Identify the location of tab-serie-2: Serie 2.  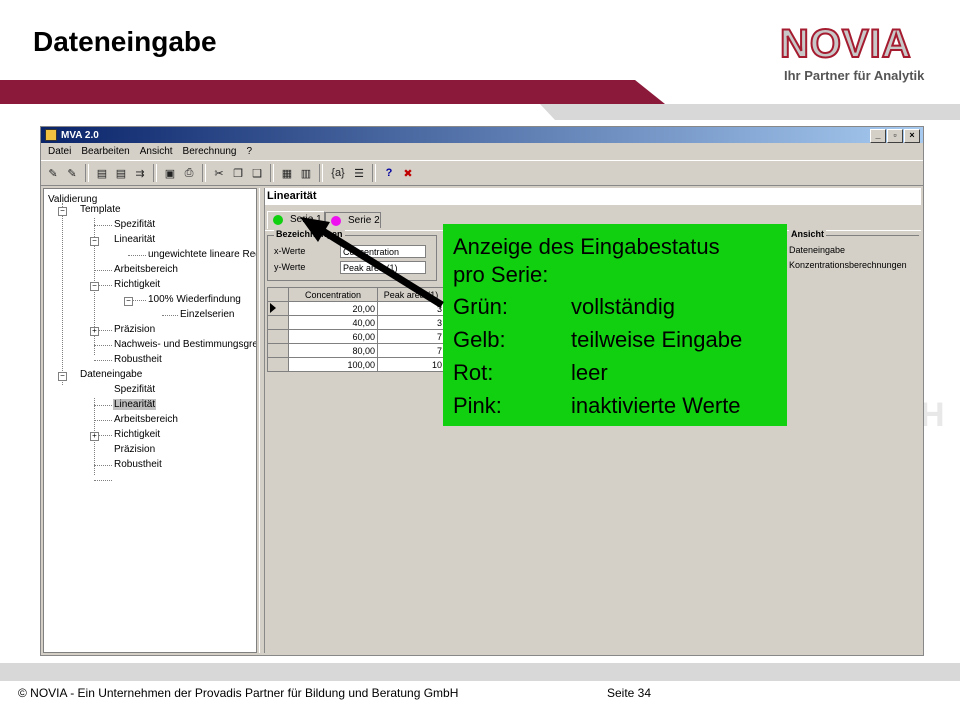
(353, 220).